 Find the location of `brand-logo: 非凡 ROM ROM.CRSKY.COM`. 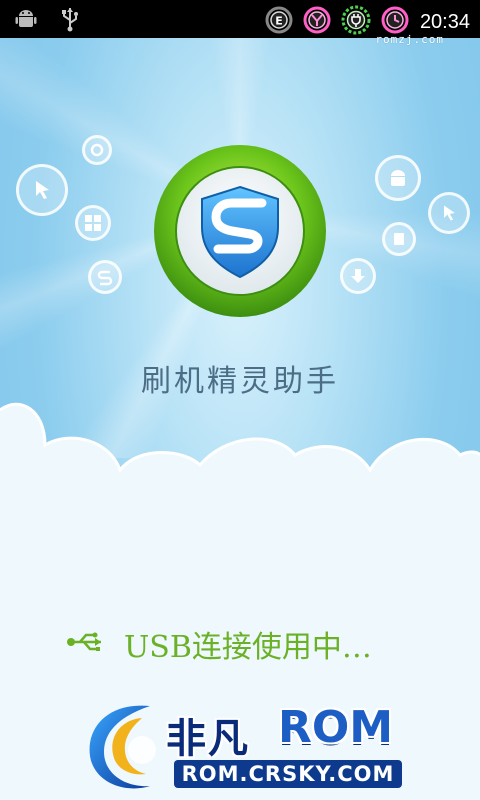

brand-logo: 非凡 ROM ROM.CRSKY.COM is located at coordinates (241, 746).